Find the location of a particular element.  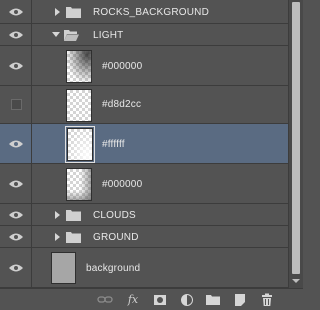

layer-group-ground: GROUND is located at coordinates (144, 237).